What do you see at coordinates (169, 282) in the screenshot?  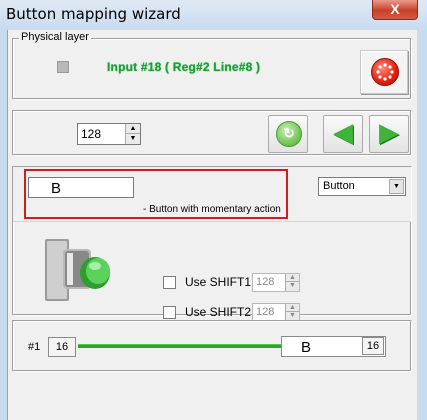 I see `shift1-checkbox` at bounding box center [169, 282].